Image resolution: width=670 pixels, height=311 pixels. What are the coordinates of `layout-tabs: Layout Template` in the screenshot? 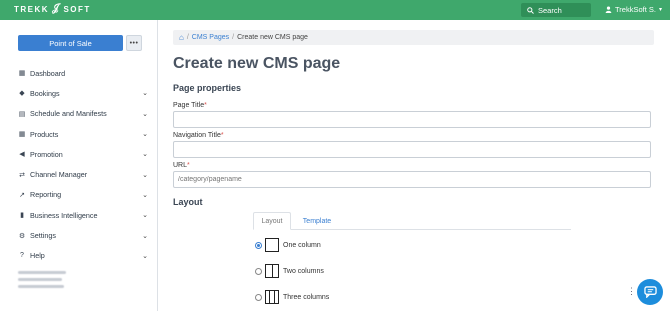 It's located at (412, 221).